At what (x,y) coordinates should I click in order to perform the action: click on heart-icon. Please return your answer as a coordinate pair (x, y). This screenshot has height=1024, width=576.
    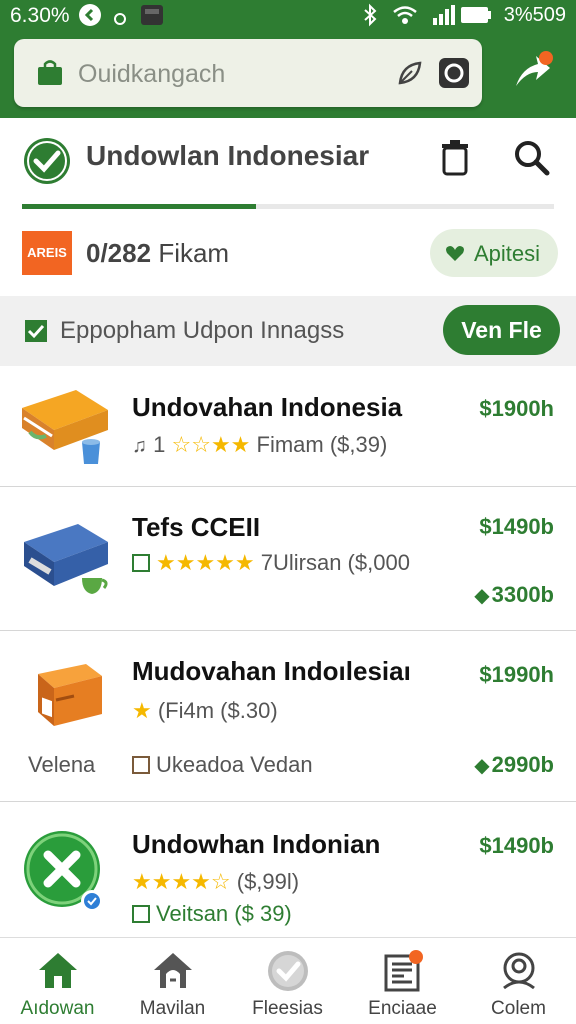
    Looking at the image, I should click on (455, 256).